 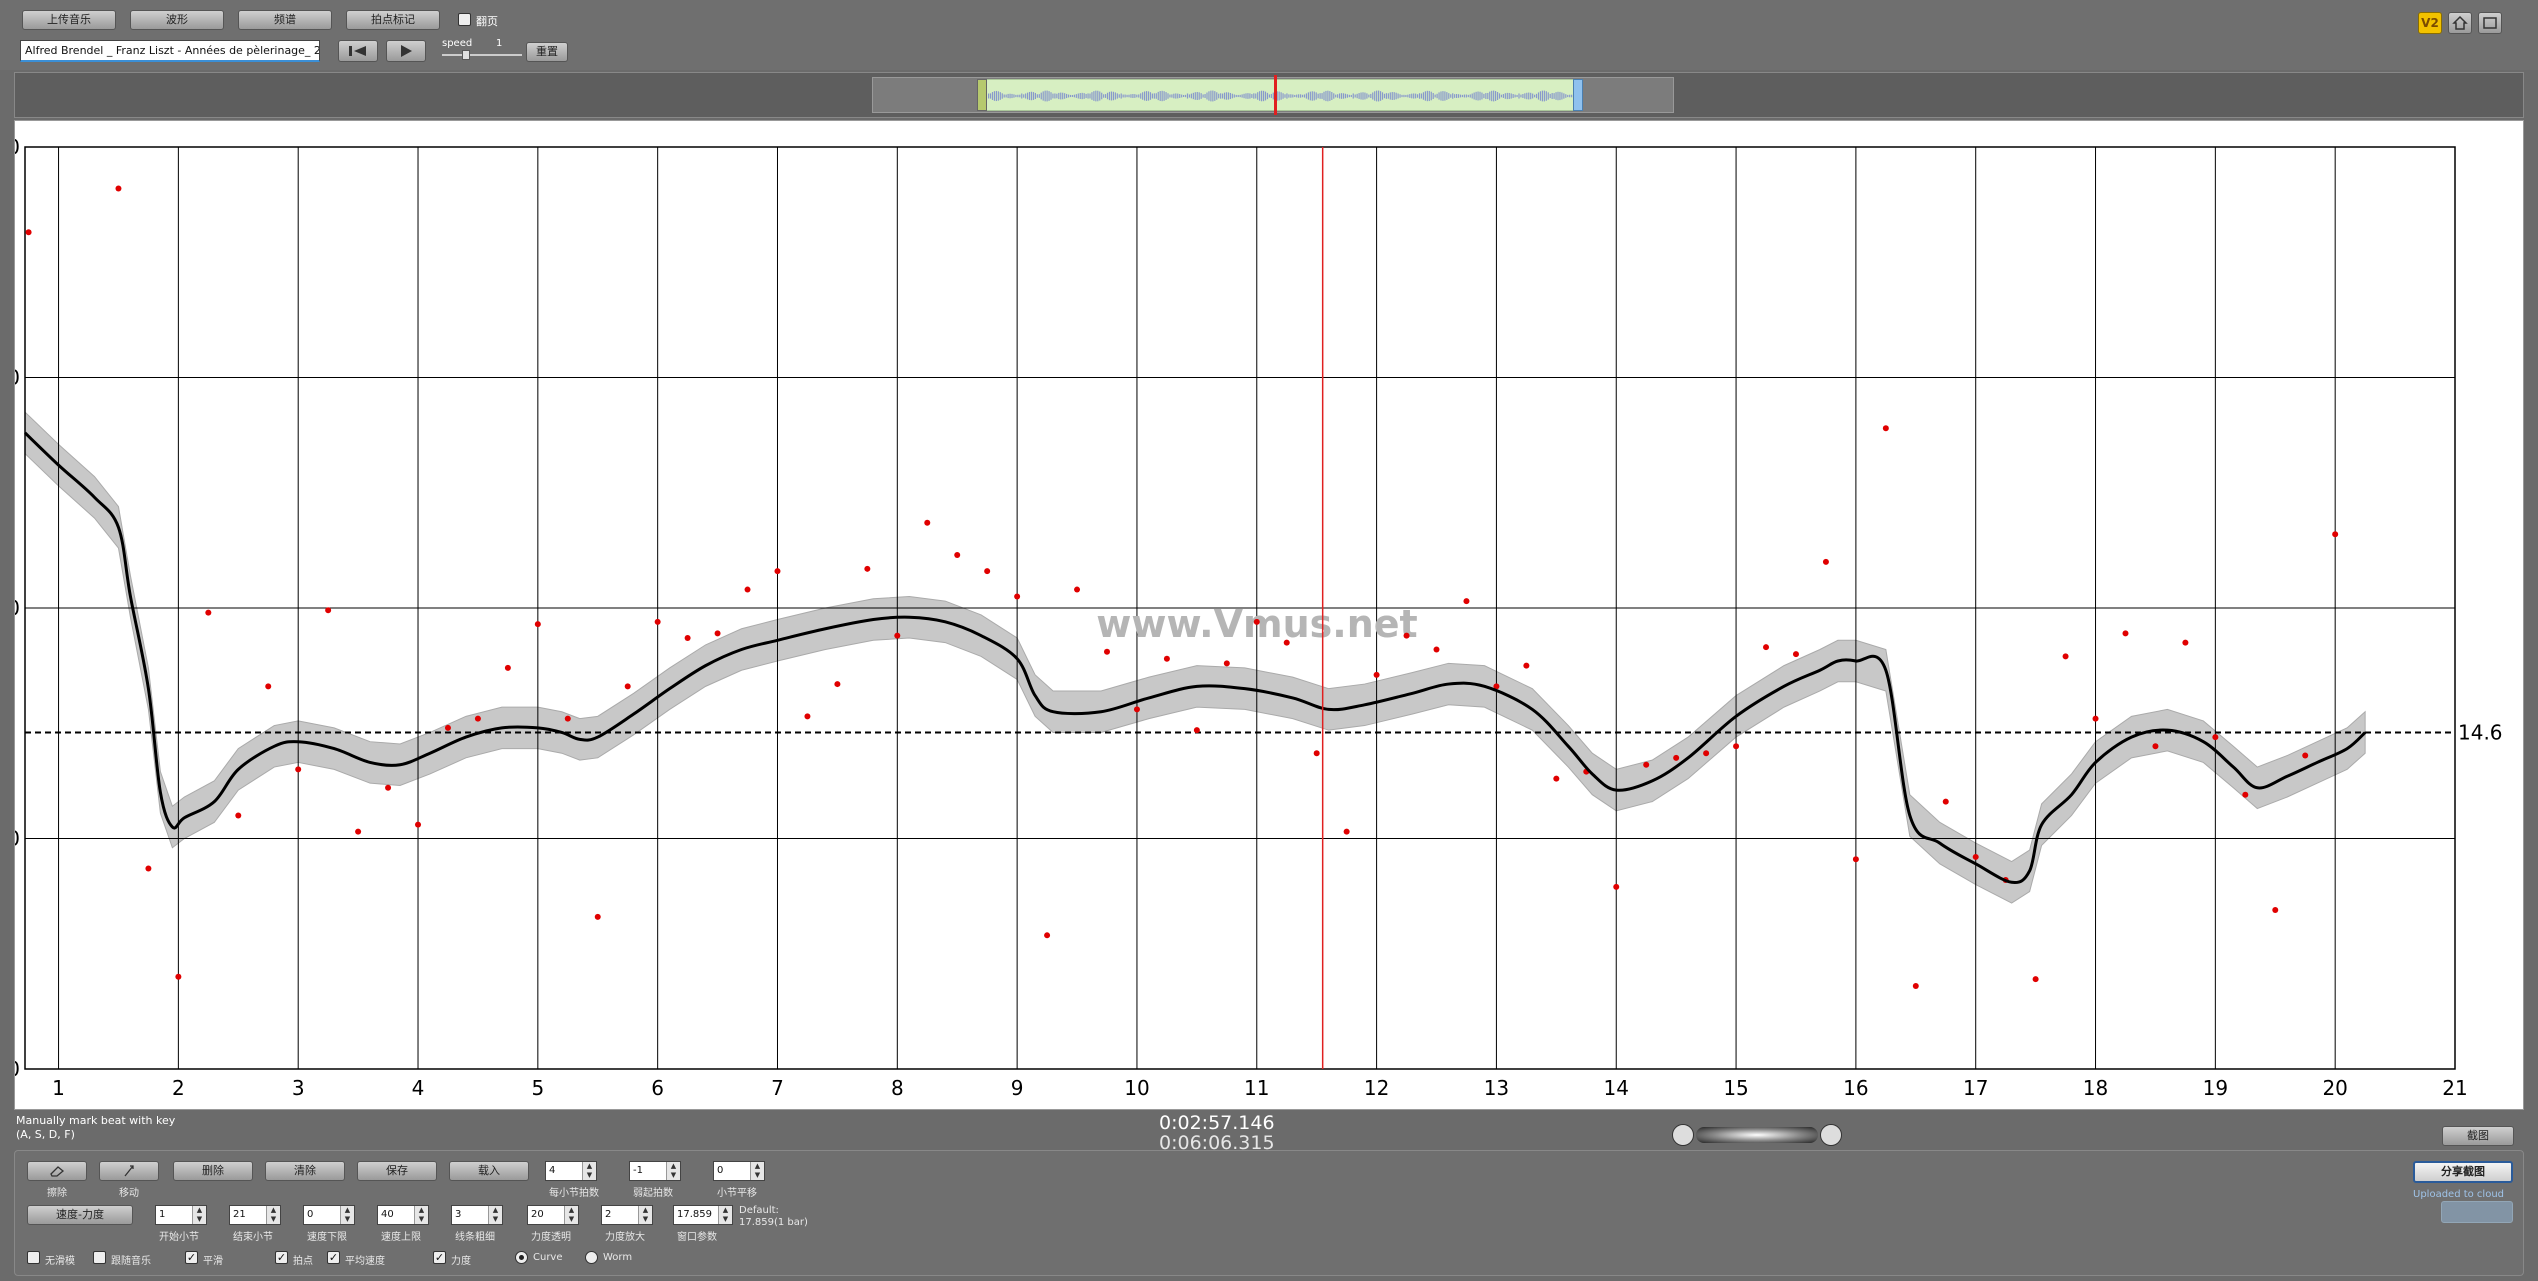 I want to click on smooth-checkbox: ✓, so click(x=191, y=1257).